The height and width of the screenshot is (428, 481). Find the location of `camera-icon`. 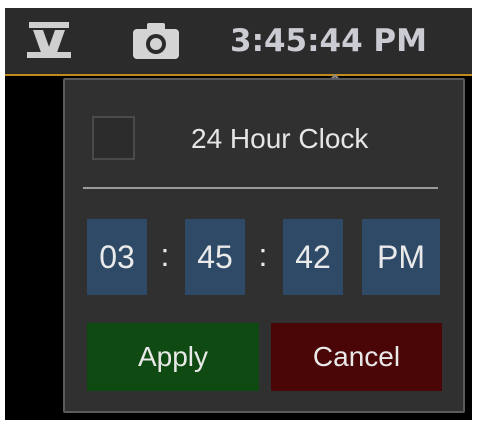

camera-icon is located at coordinates (156, 41).